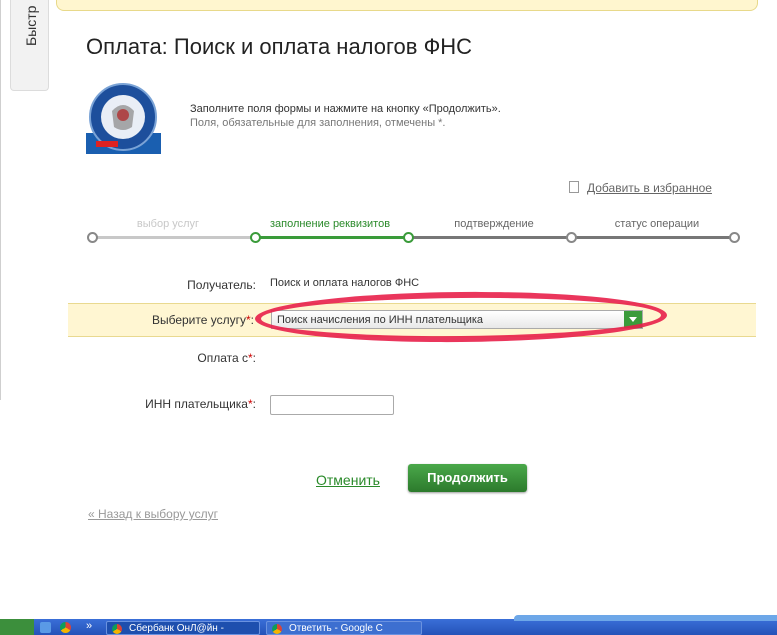 This screenshot has height=635, width=777. I want to click on step-label-status: статус операции, so click(657, 224).